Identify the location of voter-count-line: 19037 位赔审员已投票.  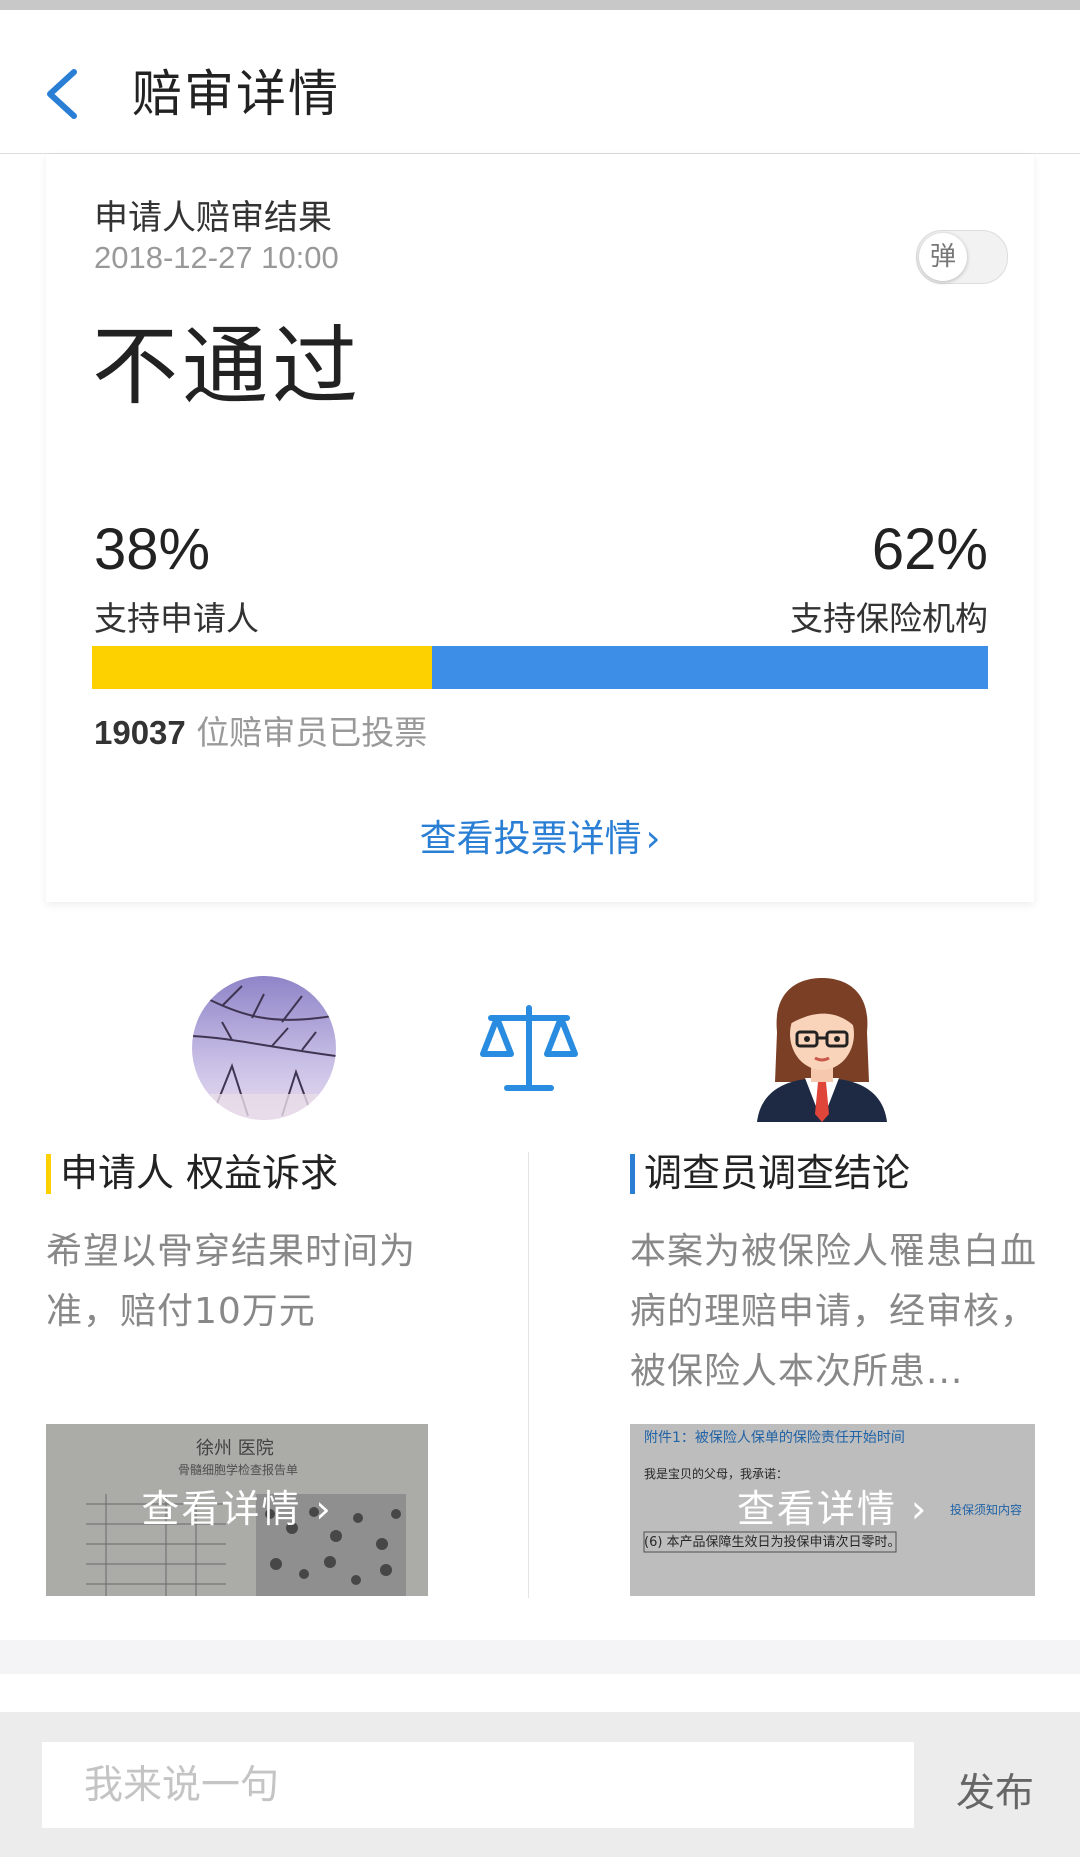
(260, 730).